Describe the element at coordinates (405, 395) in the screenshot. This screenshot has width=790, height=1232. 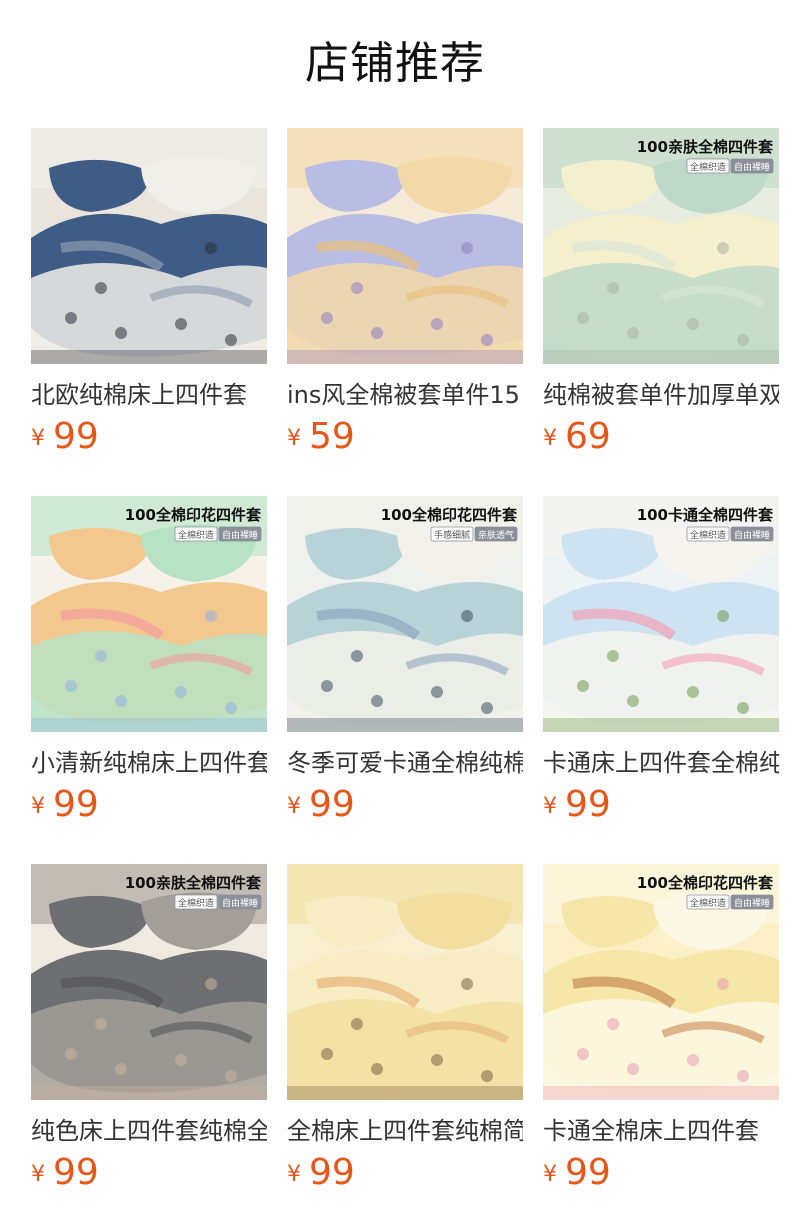
I see `product-name: ins风全棉被套单件15` at that location.